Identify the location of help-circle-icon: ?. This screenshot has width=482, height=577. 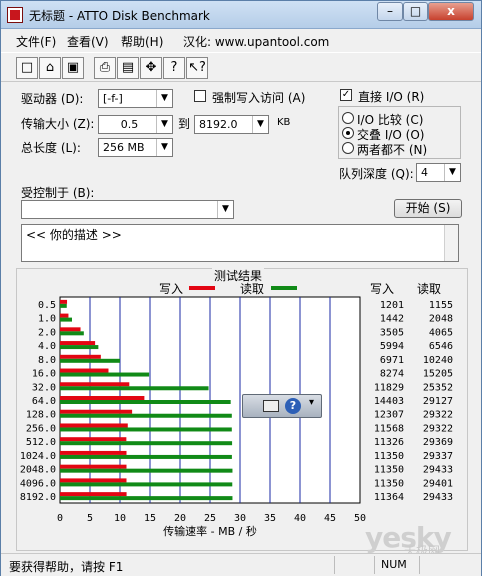
(293, 406).